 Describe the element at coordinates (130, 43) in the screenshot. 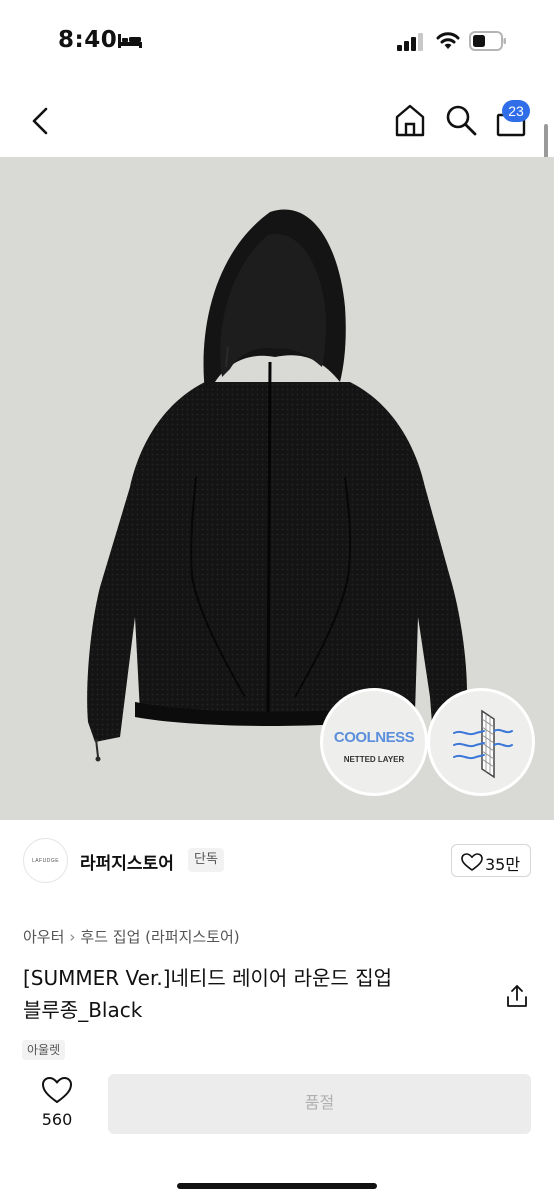

I see `bed-icon` at that location.